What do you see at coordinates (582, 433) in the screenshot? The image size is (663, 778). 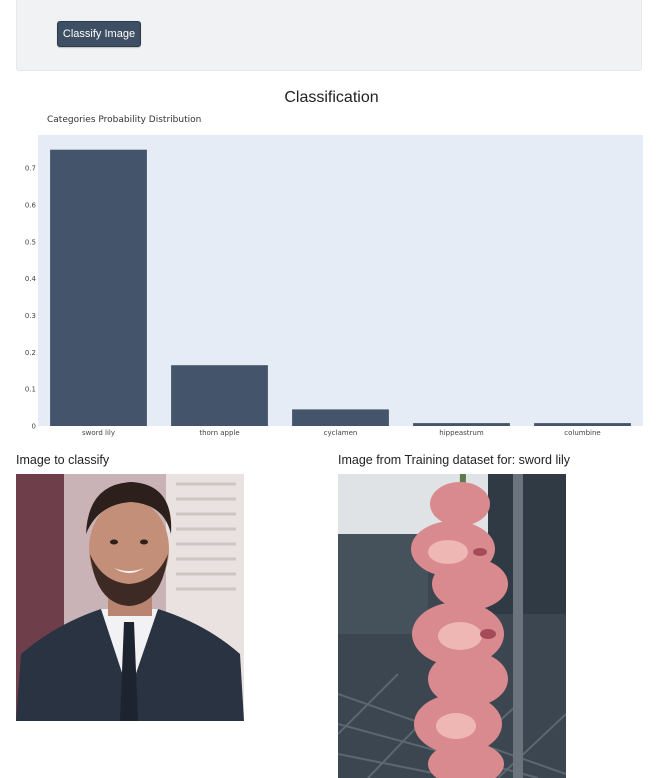 I see `x-tick-label: columbine` at bounding box center [582, 433].